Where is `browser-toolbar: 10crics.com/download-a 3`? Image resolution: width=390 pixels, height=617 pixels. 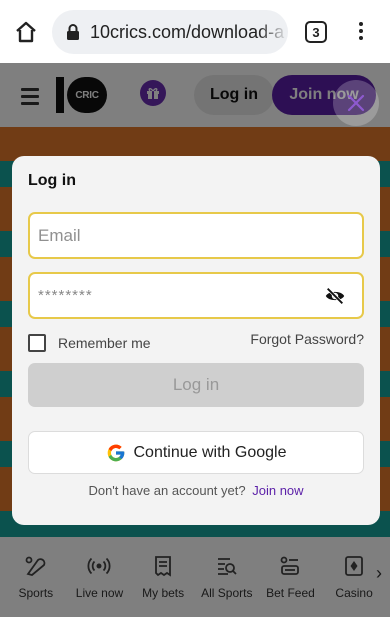
browser-toolbar: 10crics.com/download-a 3 is located at coordinates (195, 31).